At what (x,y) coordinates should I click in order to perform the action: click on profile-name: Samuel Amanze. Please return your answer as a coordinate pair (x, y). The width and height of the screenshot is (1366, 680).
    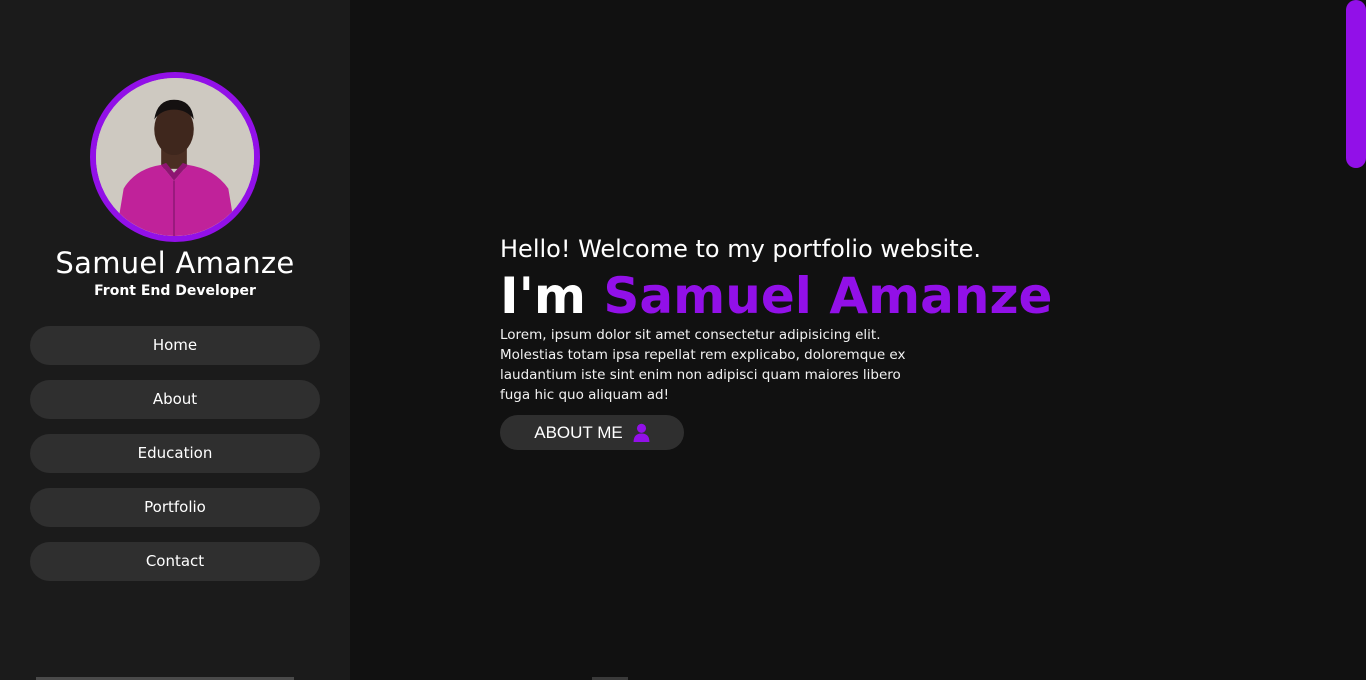
    Looking at the image, I should click on (175, 263).